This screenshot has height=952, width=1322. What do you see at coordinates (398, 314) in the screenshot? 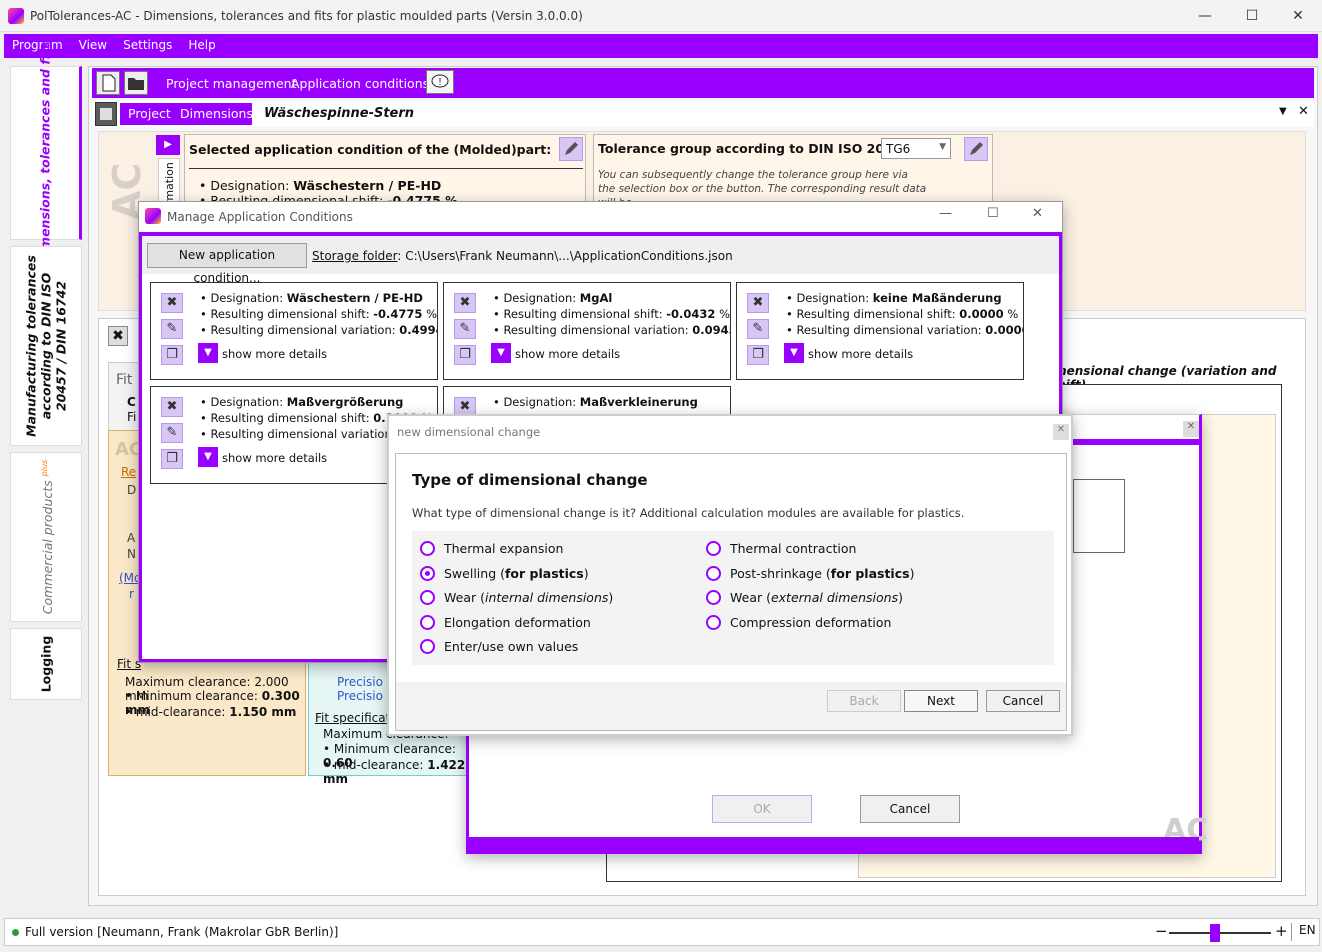
I see `card-shift-value: -0.4775` at bounding box center [398, 314].